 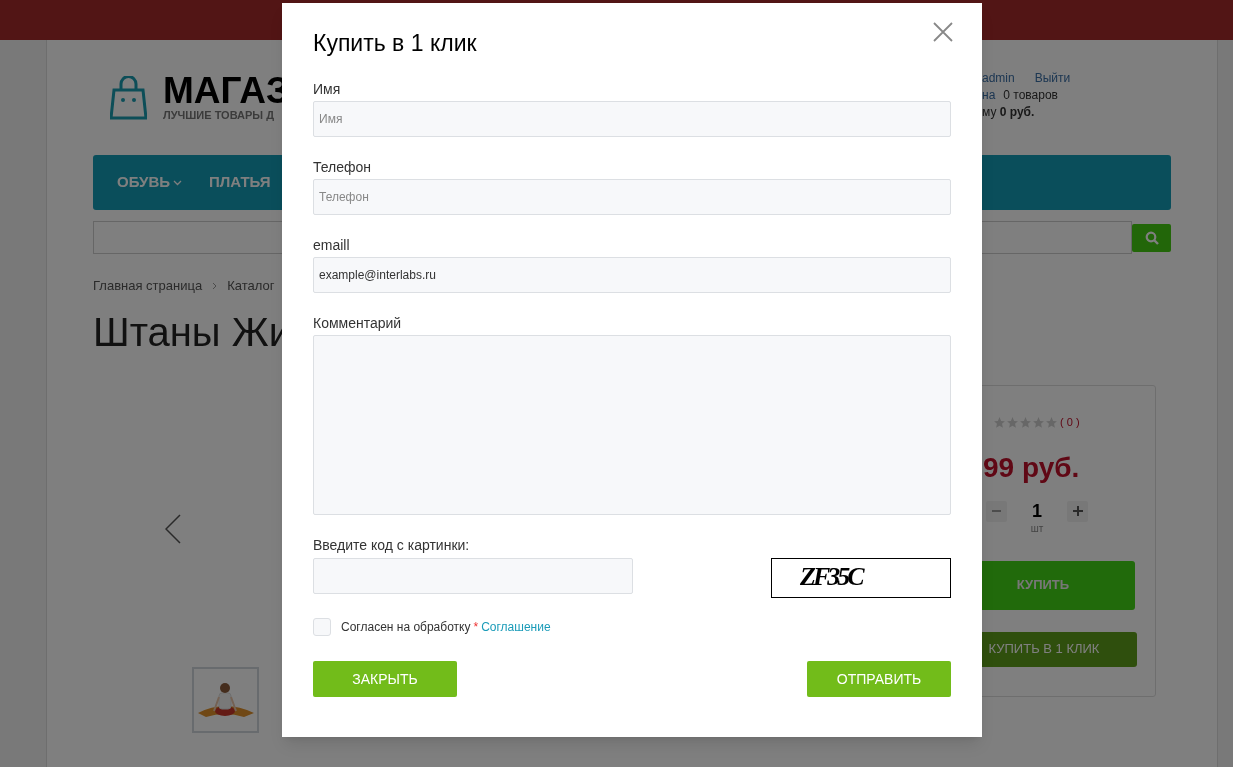 What do you see at coordinates (148, 286) in the screenshot?
I see `breadcrumb-link: Главная страница` at bounding box center [148, 286].